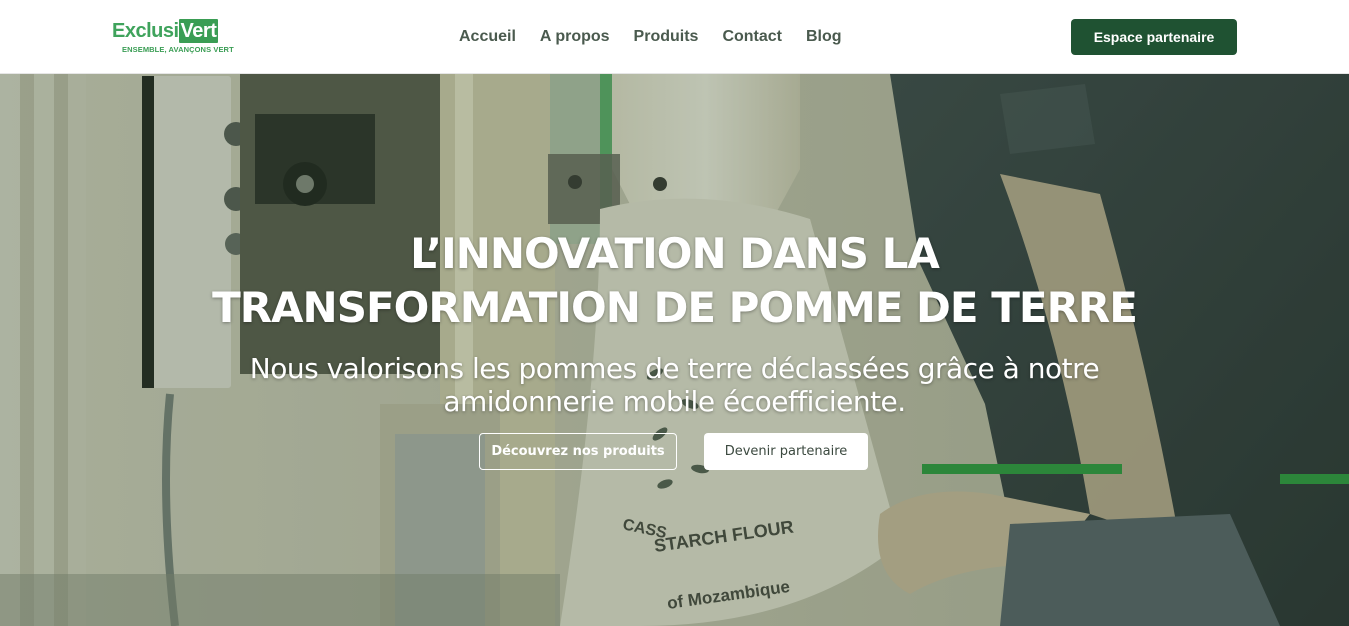 Image resolution: width=1349 pixels, height=626 pixels. Describe the element at coordinates (145, 31) in the screenshot. I see `logo-text-part1: Exclusi` at that location.